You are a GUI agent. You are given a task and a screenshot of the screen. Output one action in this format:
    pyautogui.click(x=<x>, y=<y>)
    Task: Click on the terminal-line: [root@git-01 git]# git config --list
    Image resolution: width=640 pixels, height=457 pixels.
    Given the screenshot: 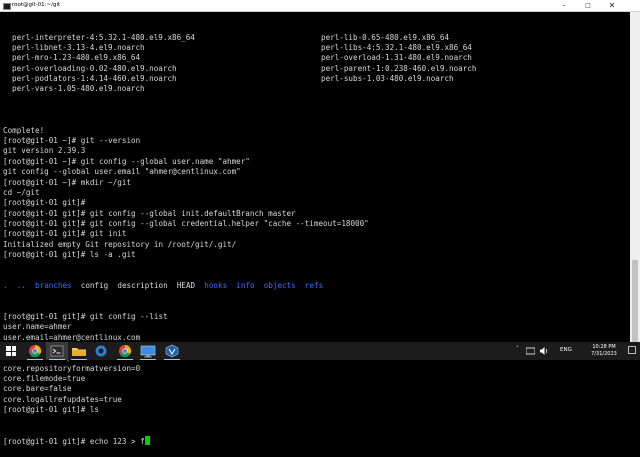 What is the action you would take?
    pyautogui.click(x=85, y=316)
    